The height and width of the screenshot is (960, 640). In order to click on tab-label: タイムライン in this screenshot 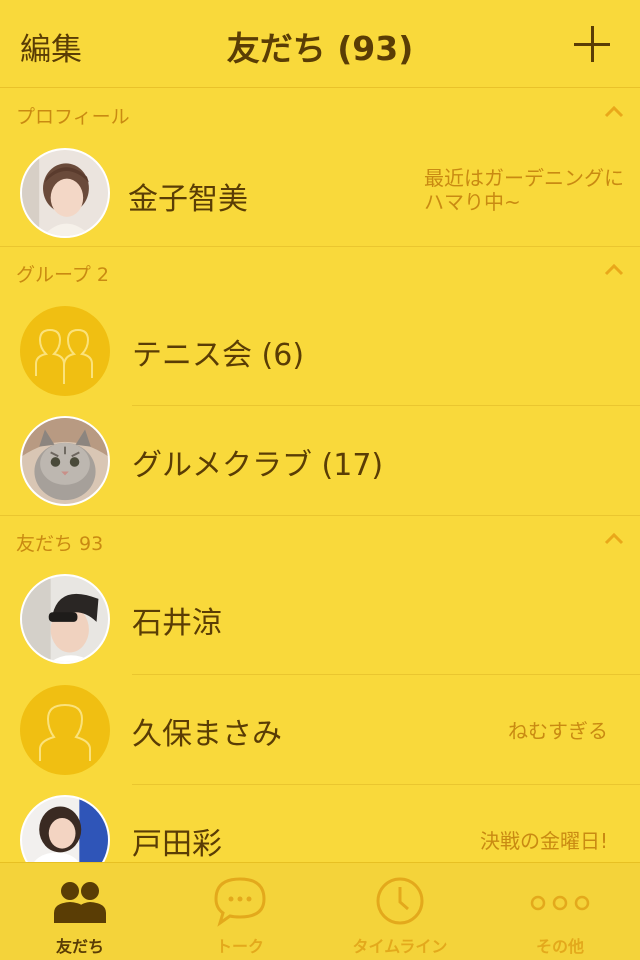, I will do `click(400, 946)`.